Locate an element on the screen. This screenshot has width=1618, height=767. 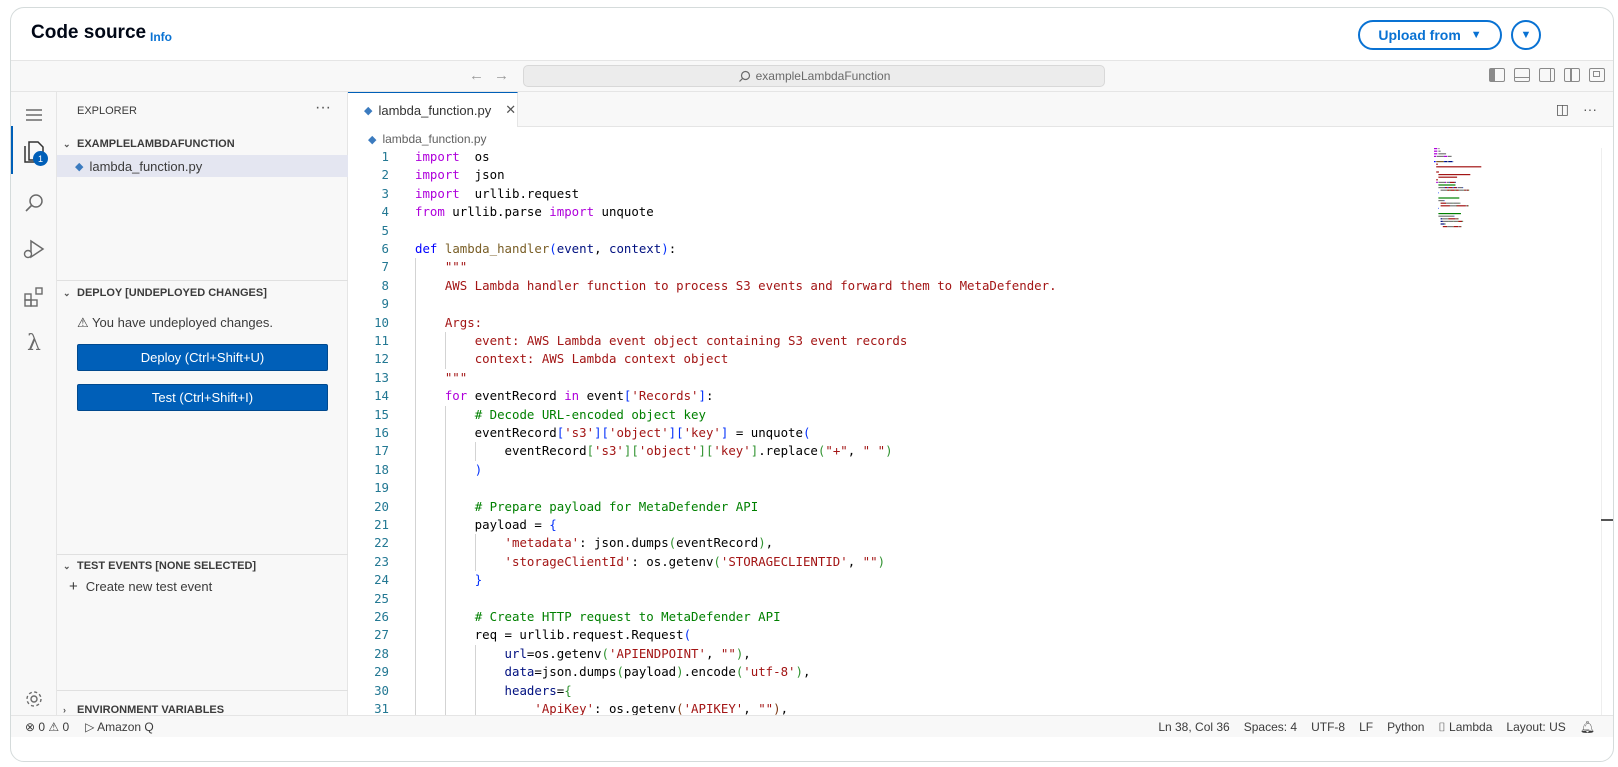
line-source: # Prepare payload for MetaDefender API is located at coordinates (616, 506).